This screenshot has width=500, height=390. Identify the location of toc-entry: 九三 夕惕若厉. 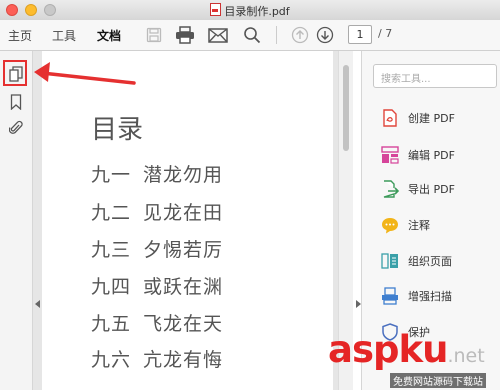
(157, 248).